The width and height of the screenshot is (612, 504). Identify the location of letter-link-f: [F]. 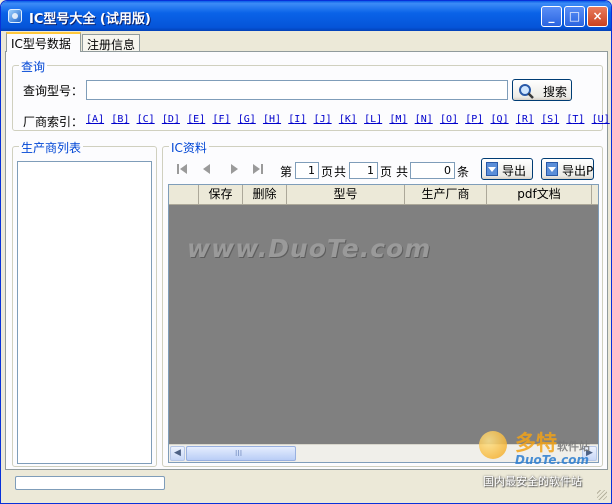
(221, 119).